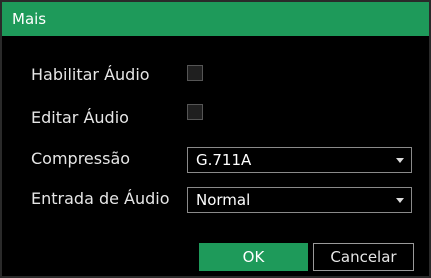  What do you see at coordinates (29, 19) in the screenshot?
I see `dialog-title: Mais` at bounding box center [29, 19].